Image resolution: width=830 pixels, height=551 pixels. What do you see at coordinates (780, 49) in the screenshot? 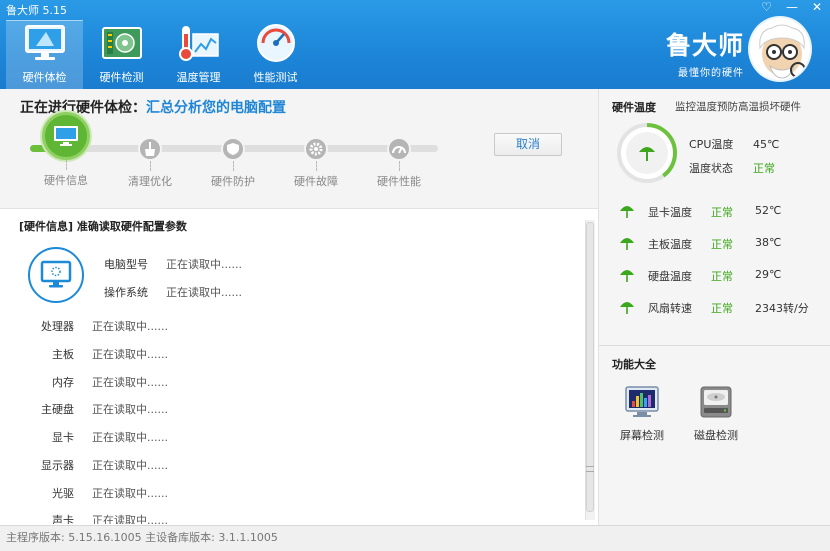
I see `mascot-avatar` at bounding box center [780, 49].